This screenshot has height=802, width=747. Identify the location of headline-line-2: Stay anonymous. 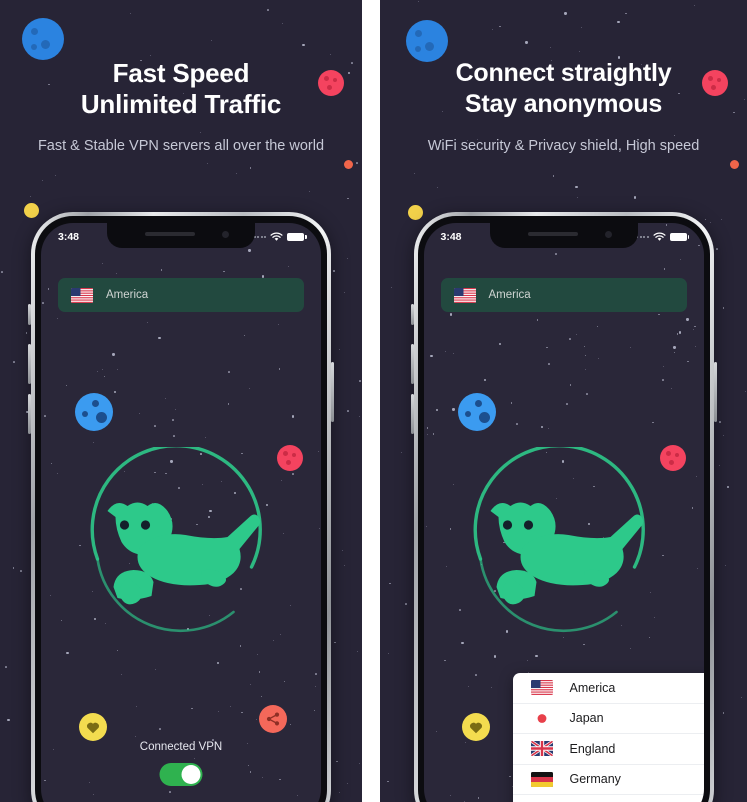
(563, 104).